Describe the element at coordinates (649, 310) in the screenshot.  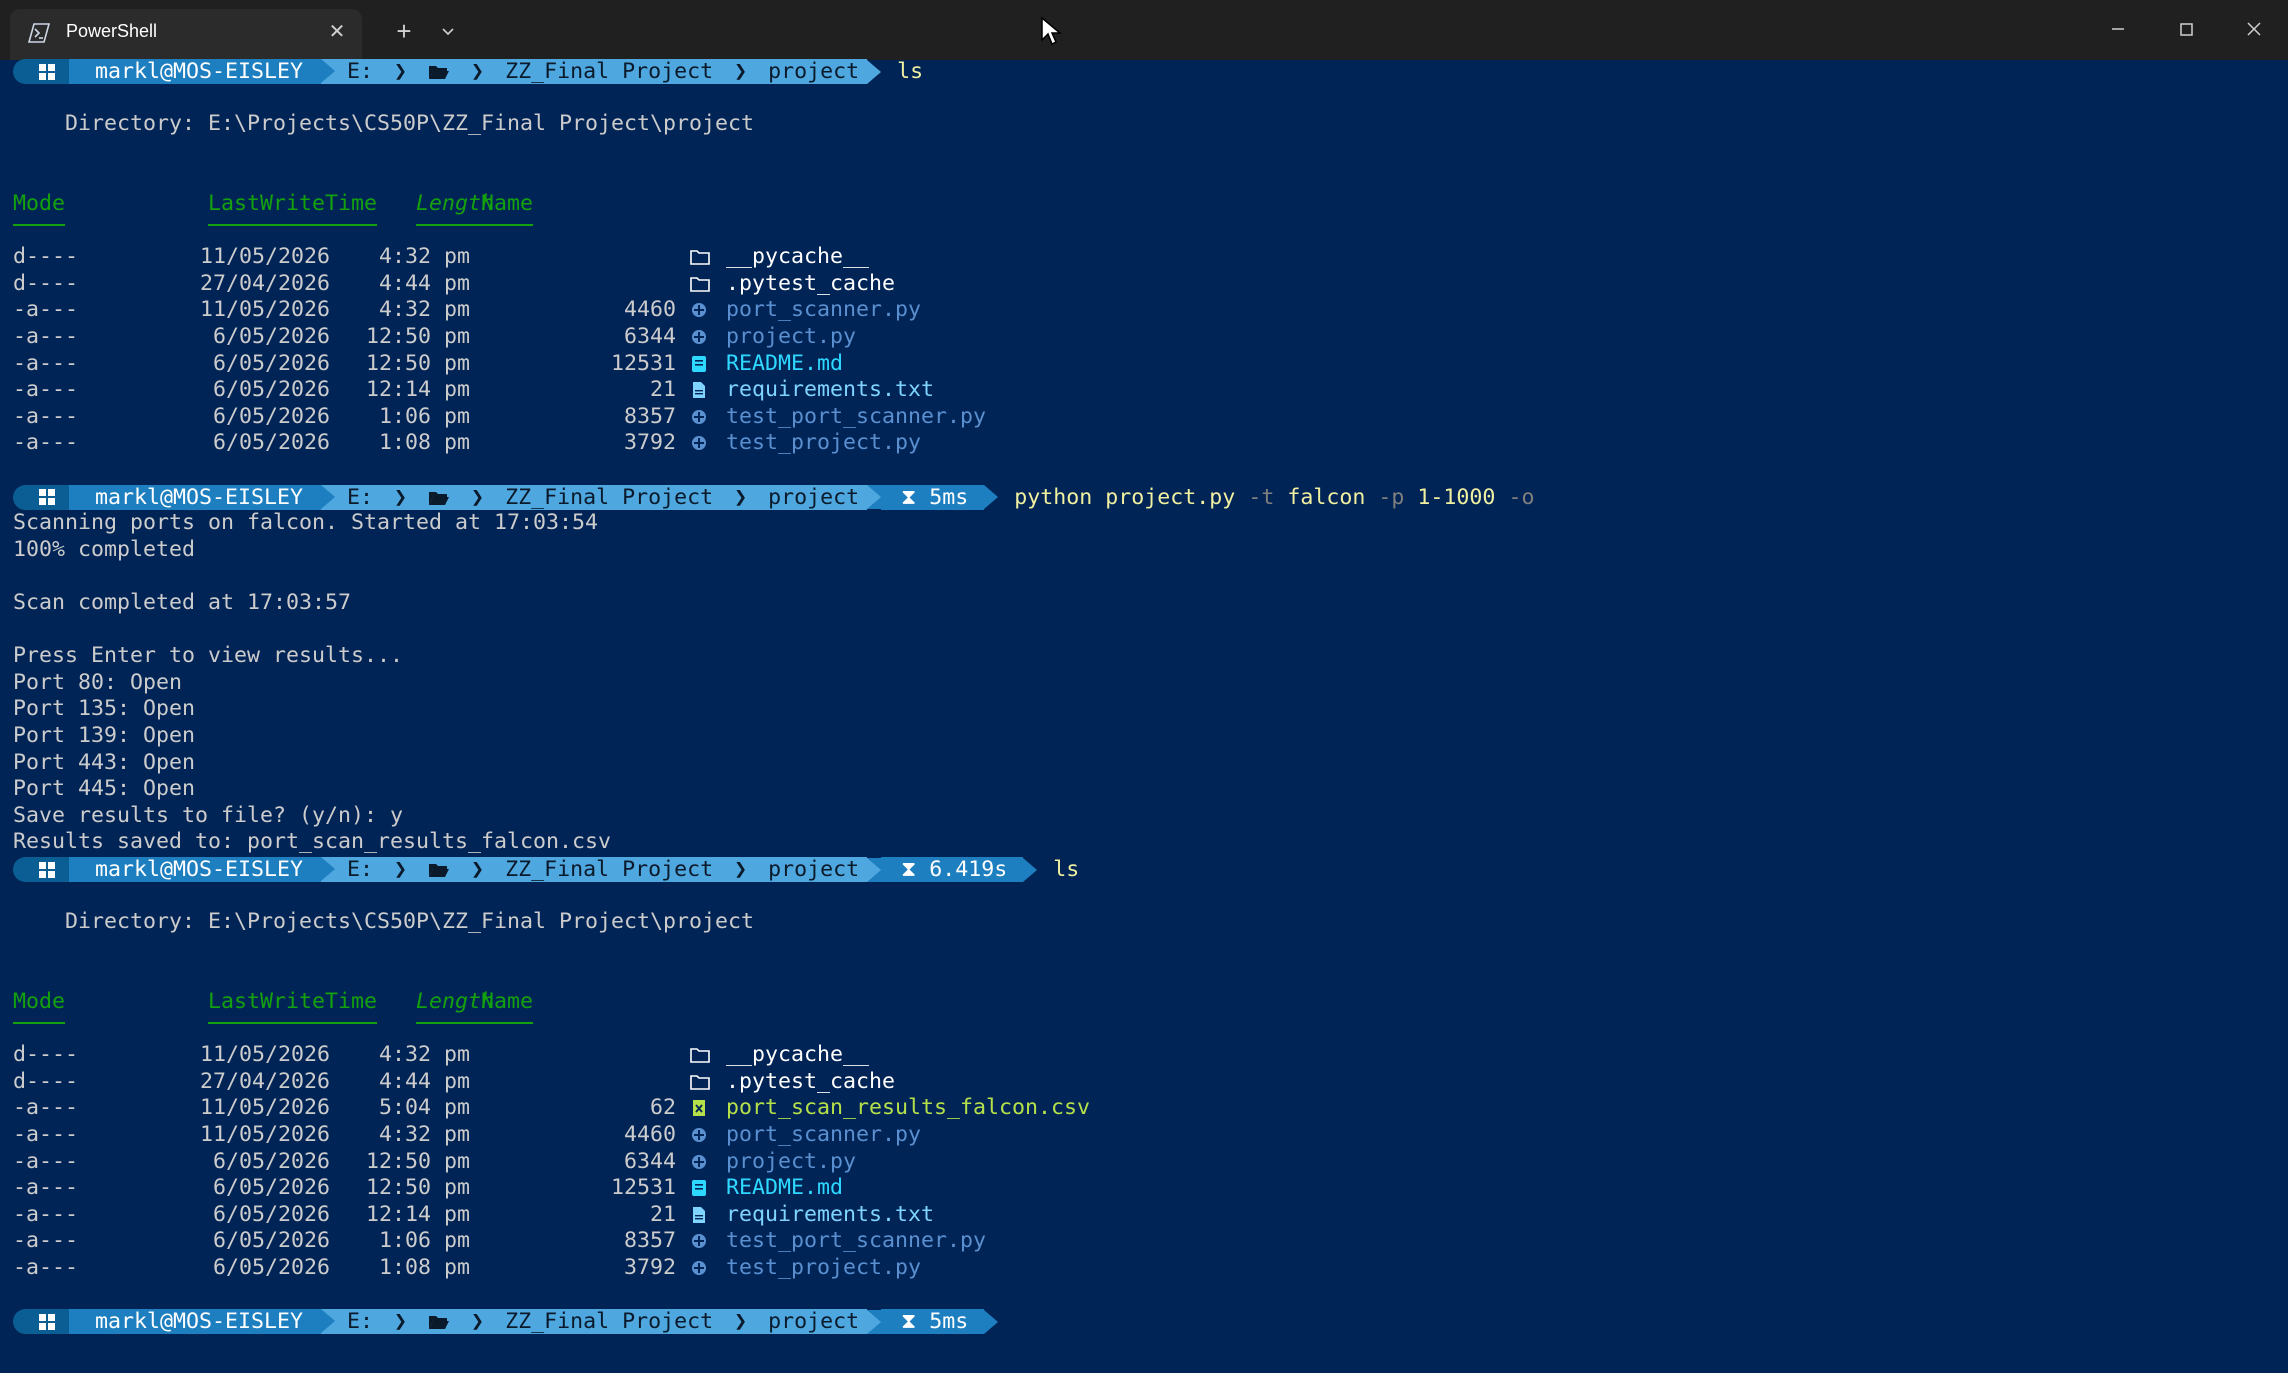
I see `file-length: 4460` at that location.